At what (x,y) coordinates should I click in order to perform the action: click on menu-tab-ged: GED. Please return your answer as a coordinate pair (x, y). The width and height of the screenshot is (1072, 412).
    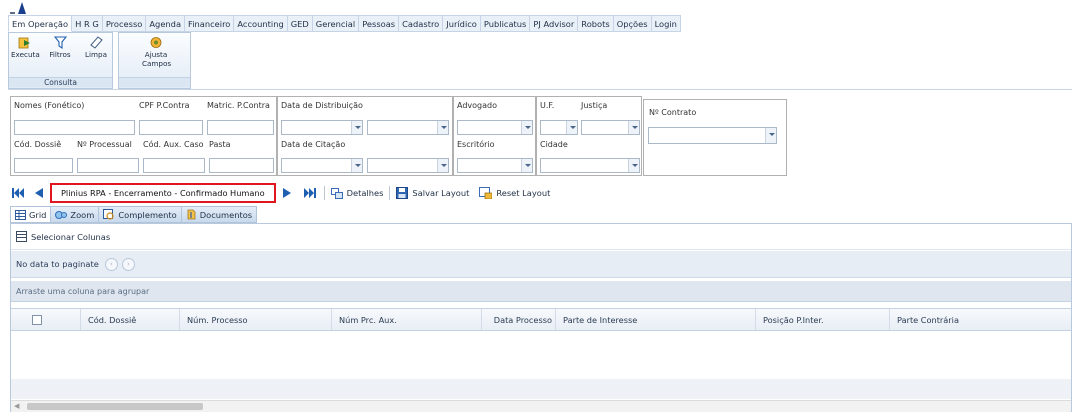
    Looking at the image, I should click on (300, 23).